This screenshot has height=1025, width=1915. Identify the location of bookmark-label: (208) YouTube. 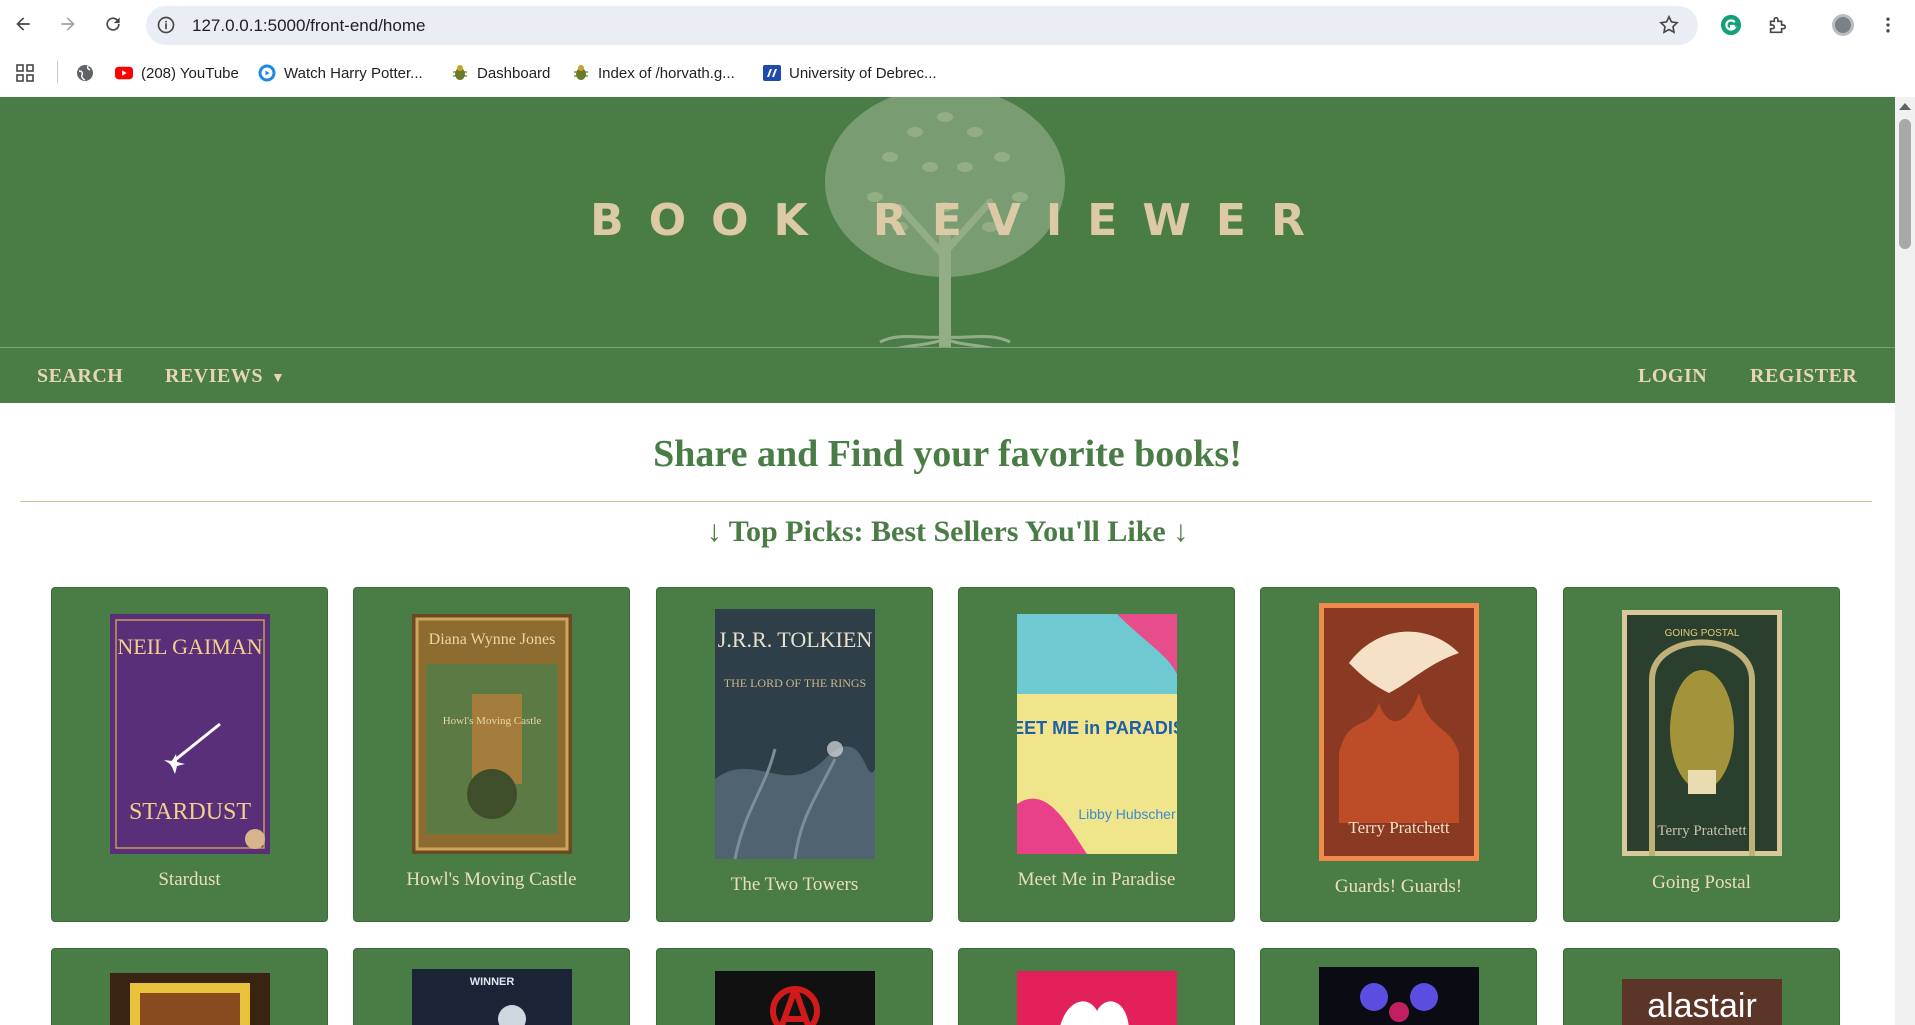
(190, 73).